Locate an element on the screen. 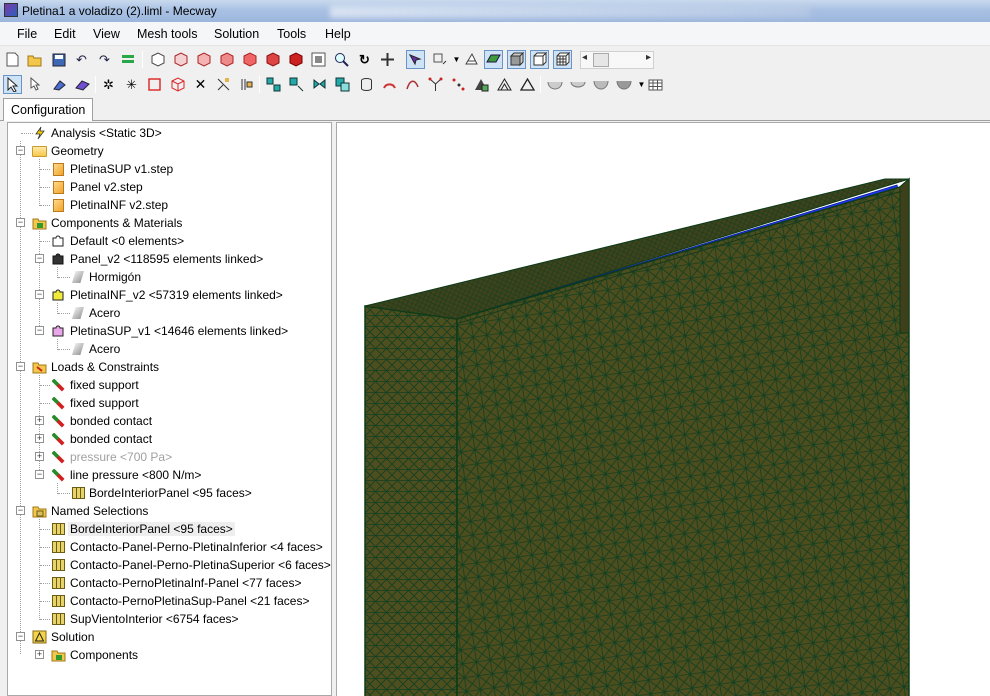 Image resolution: width=990 pixels, height=696 pixels. tree-item-geometry-file: PletinaSUP v1.step is located at coordinates (169, 169).